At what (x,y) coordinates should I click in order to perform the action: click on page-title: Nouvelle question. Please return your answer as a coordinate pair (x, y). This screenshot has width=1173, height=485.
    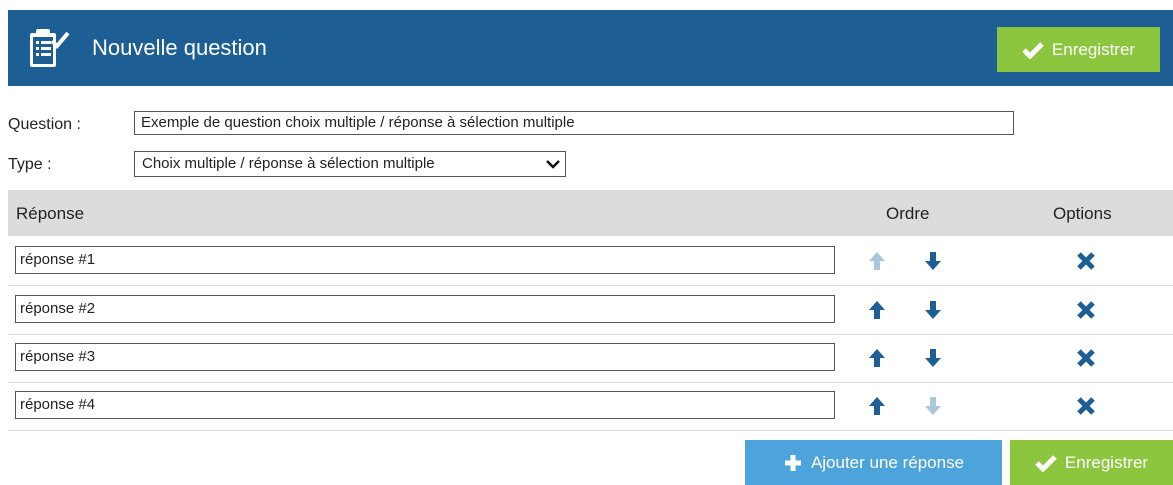
    Looking at the image, I should click on (179, 47).